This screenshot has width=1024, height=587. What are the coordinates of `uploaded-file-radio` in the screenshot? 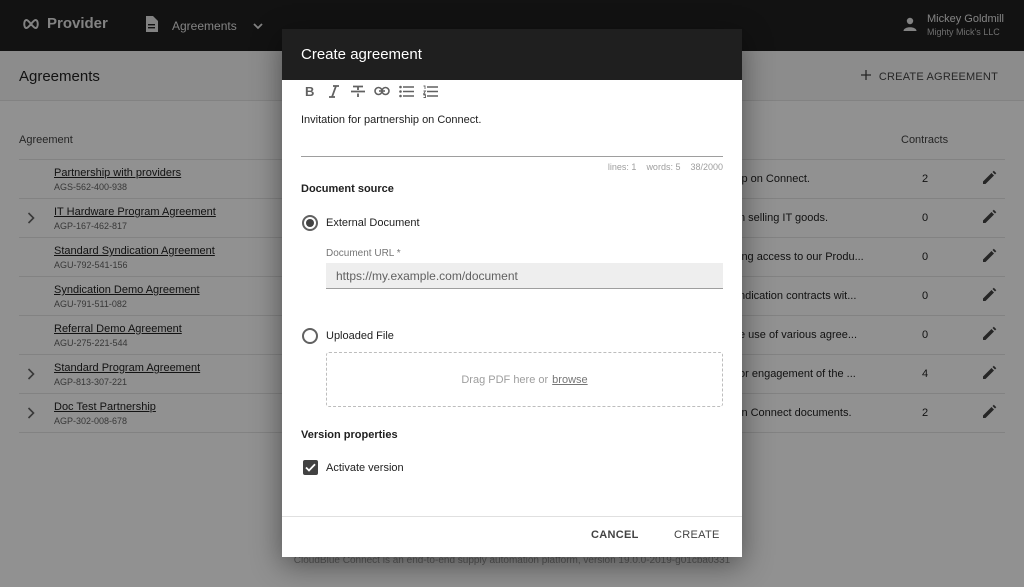 It's located at (310, 336).